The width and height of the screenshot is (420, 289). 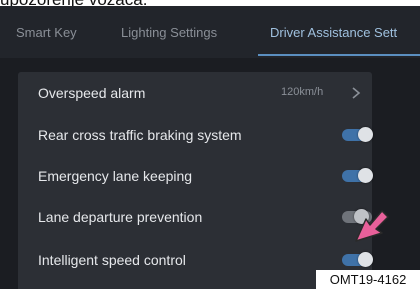 What do you see at coordinates (356, 93) in the screenshot?
I see `chevron-right-icon` at bounding box center [356, 93].